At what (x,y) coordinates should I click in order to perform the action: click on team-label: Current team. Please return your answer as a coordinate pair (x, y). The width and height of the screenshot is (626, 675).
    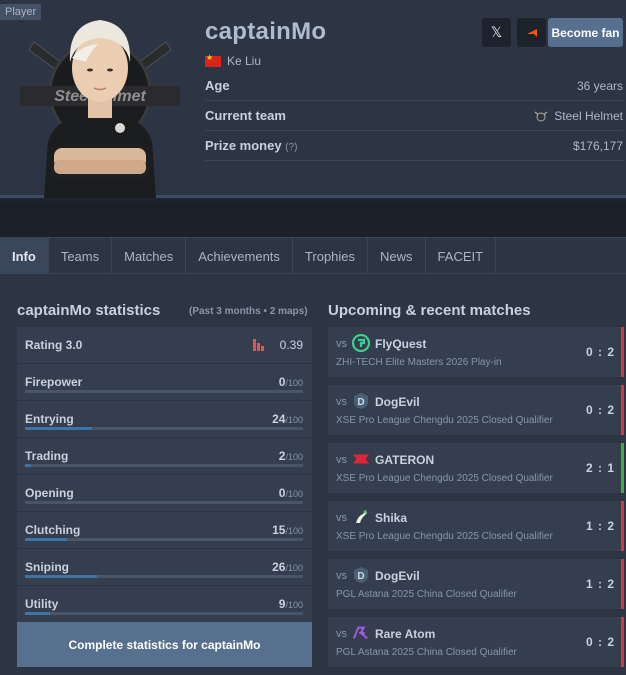
    Looking at the image, I should click on (245, 115).